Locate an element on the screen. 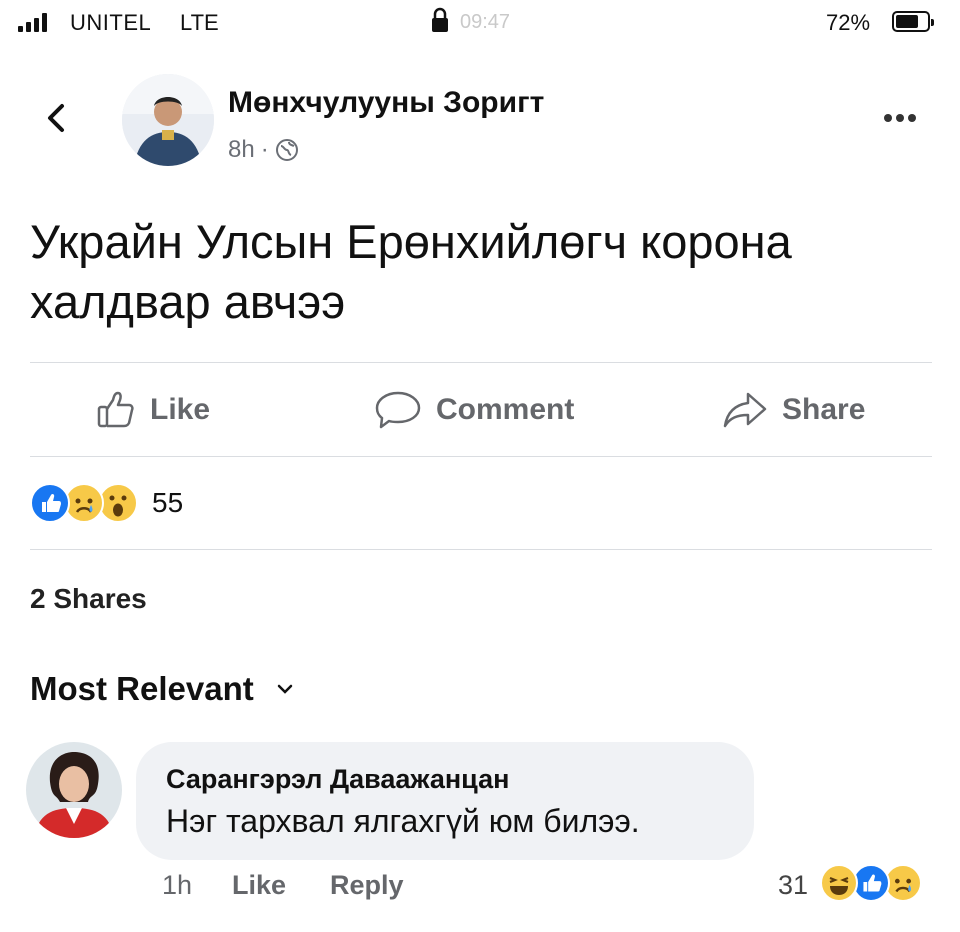 This screenshot has width=960, height=932. comment-reaction-count: 31 is located at coordinates (793, 885).